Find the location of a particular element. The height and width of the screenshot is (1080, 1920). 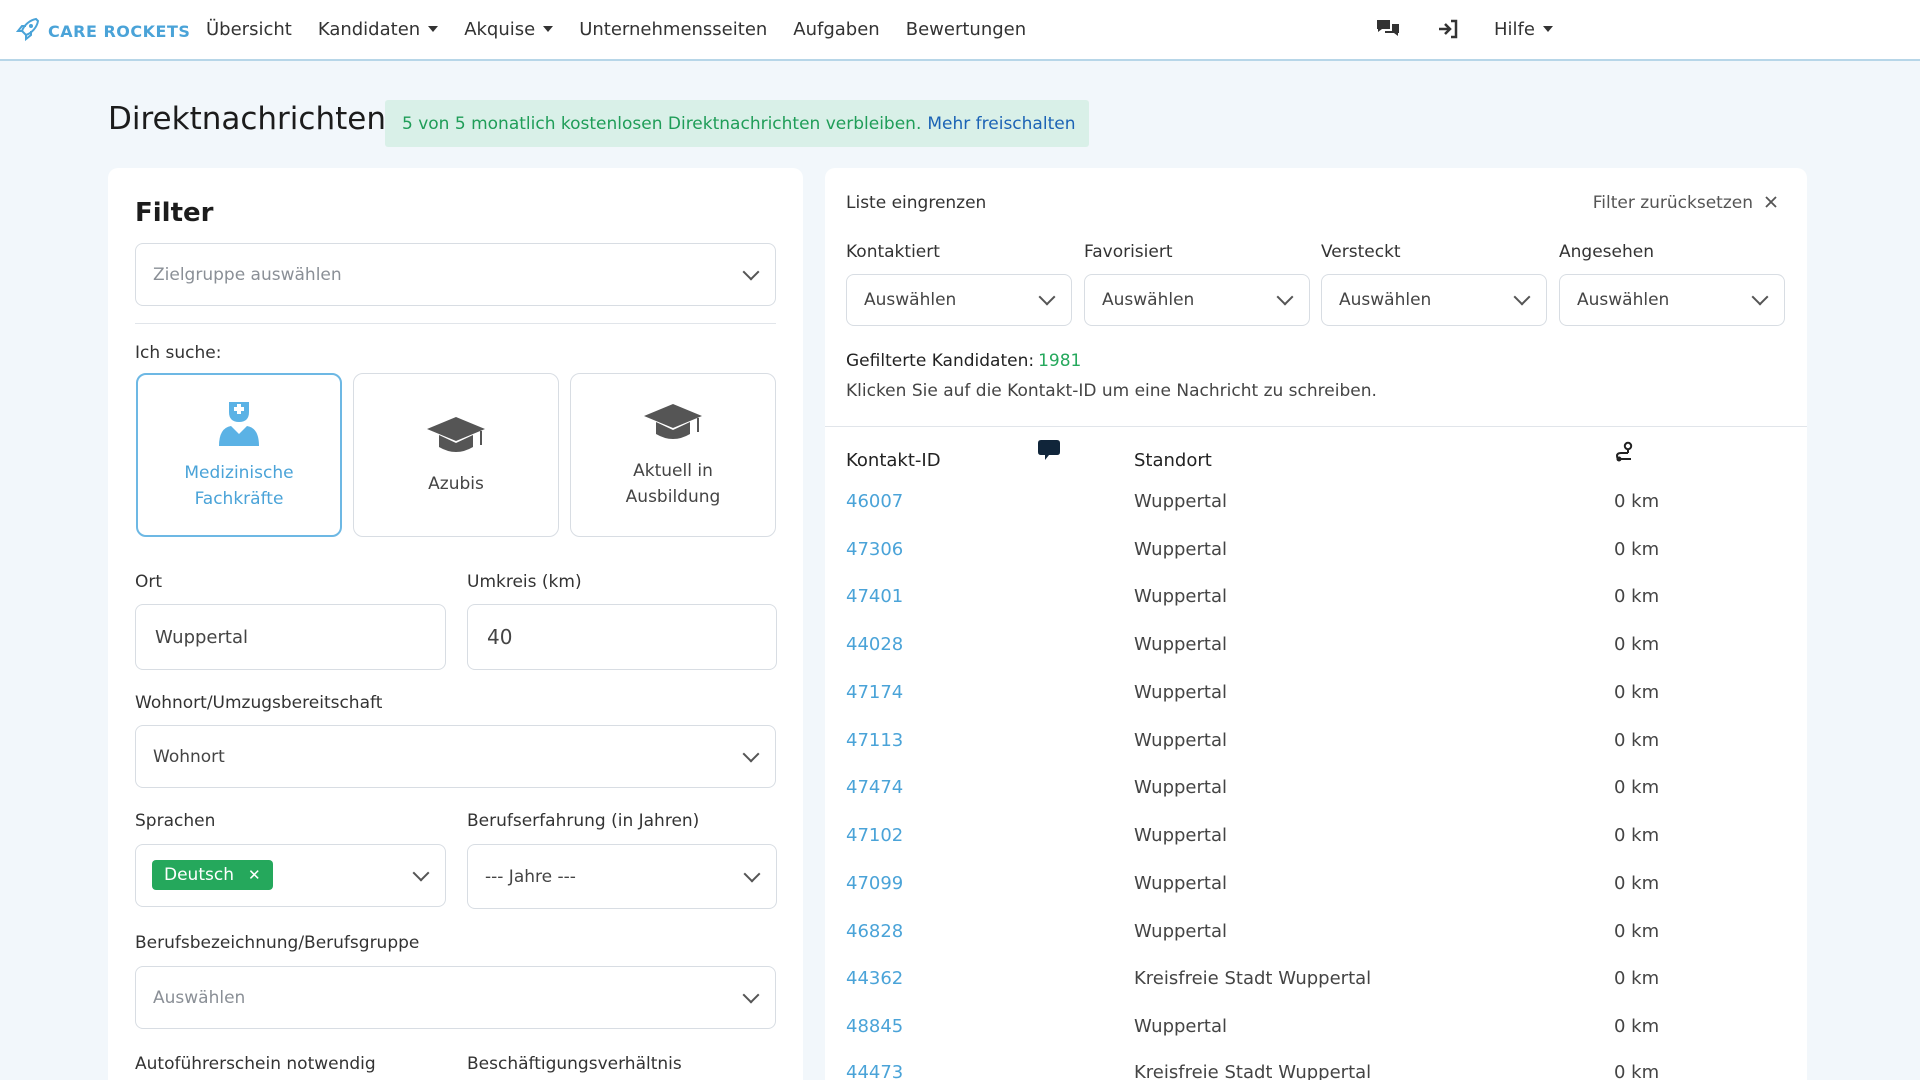

page-title: Direktnachrichten is located at coordinates (247, 119).